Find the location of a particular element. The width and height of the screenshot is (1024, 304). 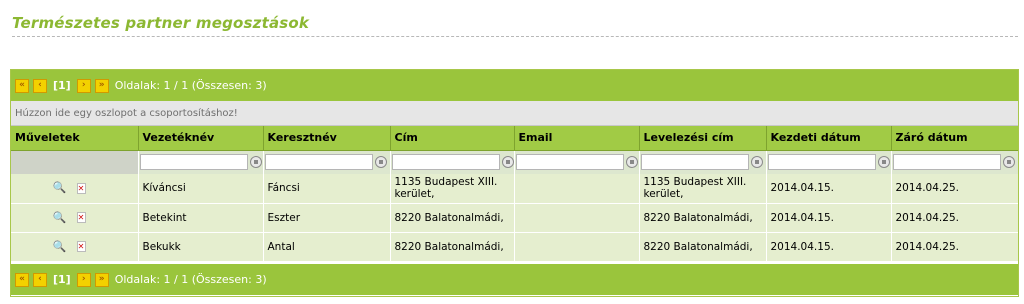

filter-input-email is located at coordinates (569, 162).